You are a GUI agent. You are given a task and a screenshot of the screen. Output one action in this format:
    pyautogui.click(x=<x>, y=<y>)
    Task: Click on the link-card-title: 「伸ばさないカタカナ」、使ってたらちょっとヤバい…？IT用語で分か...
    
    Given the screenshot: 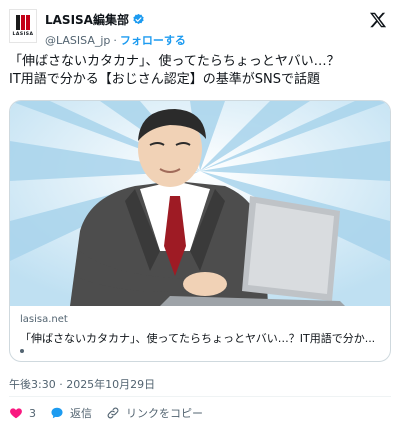 What is the action you would take?
    pyautogui.click(x=200, y=338)
    